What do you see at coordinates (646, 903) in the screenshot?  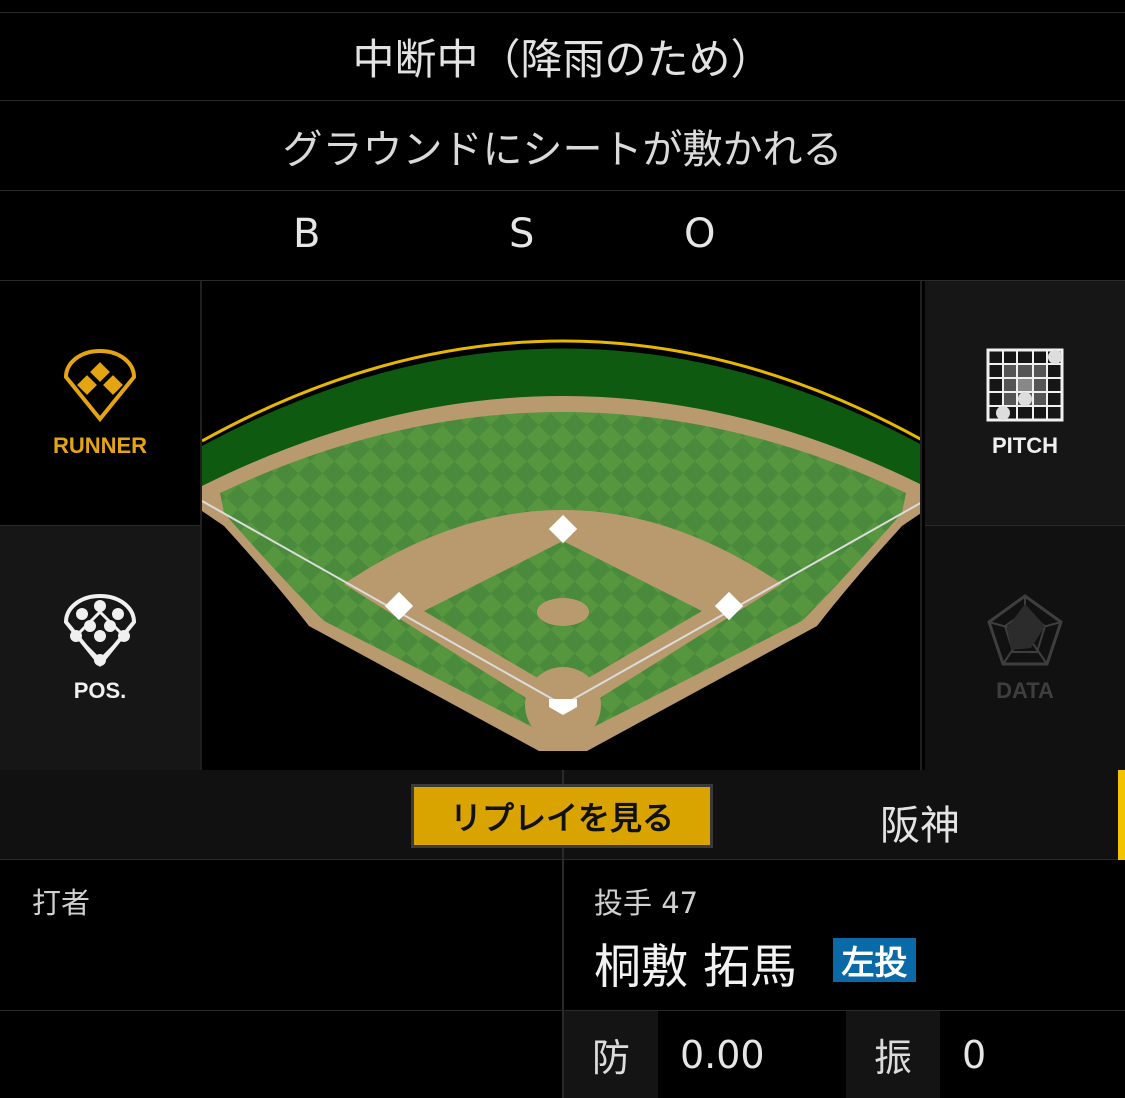 I see `pitcher-label: 投手 47` at bounding box center [646, 903].